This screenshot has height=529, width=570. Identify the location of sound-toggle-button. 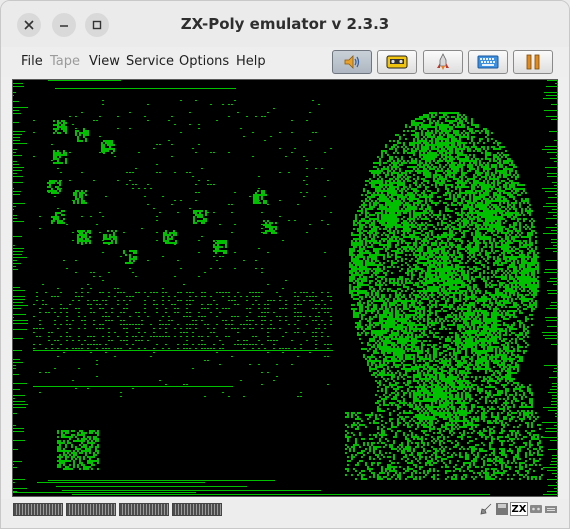
(352, 62).